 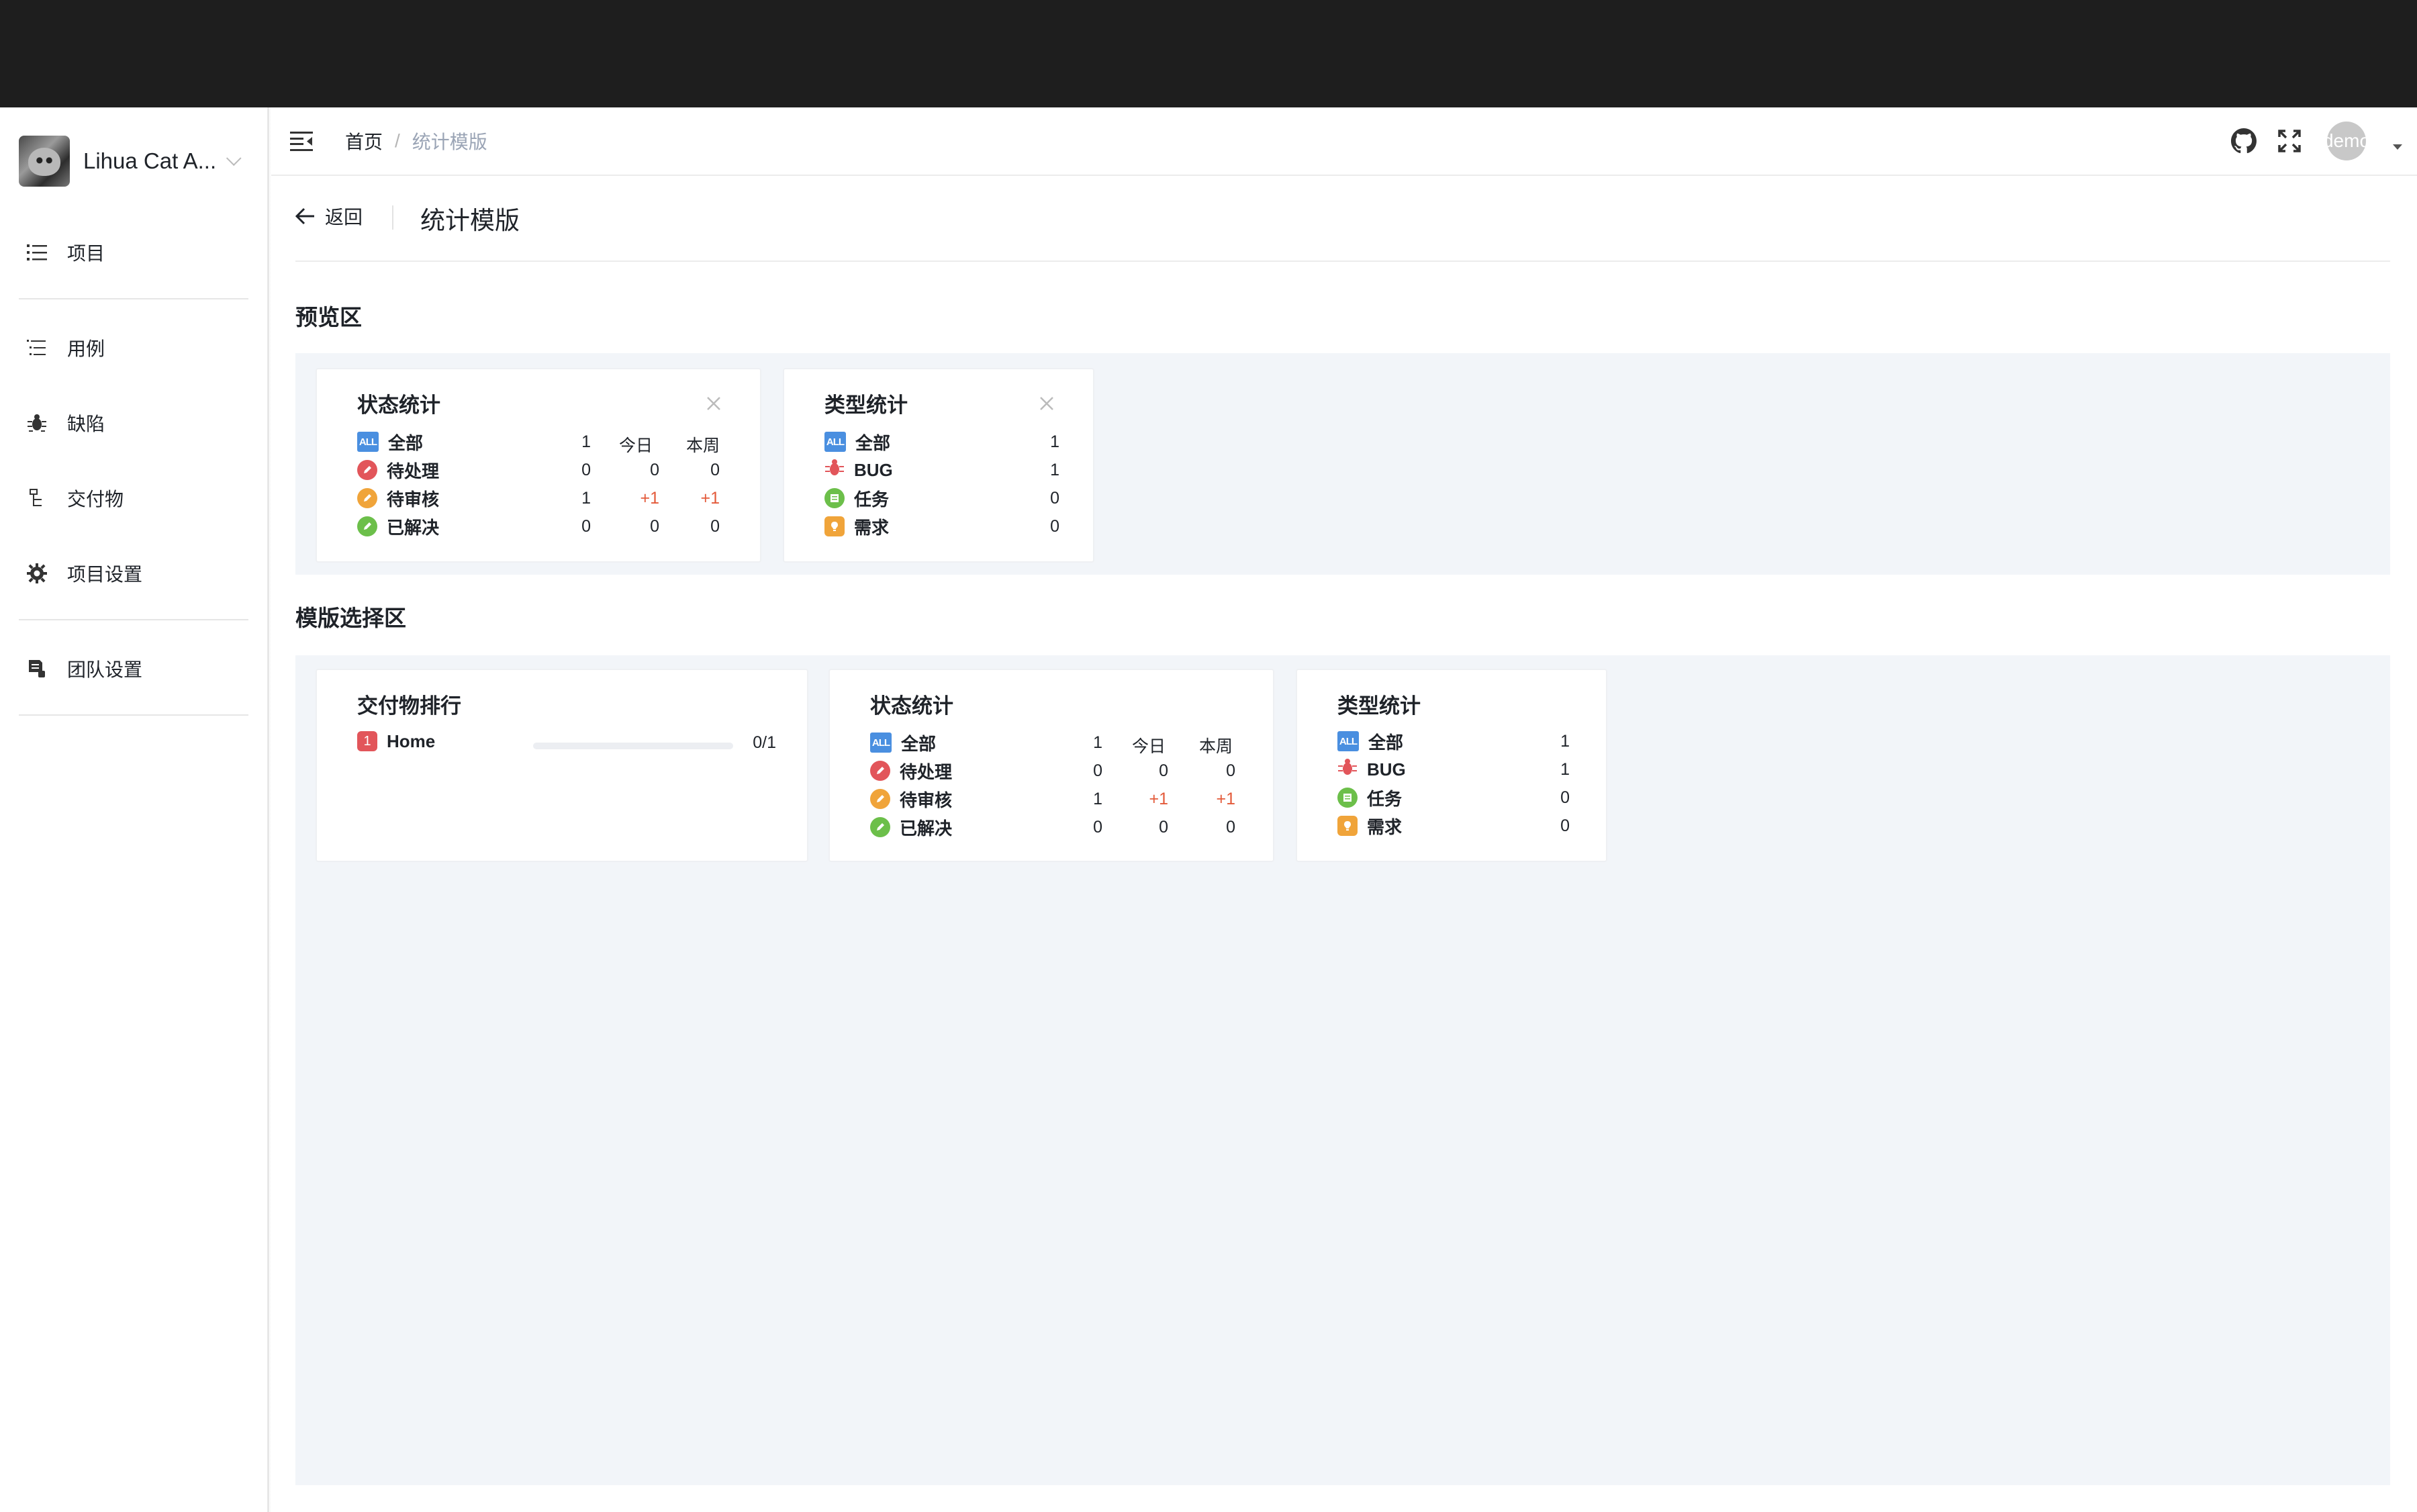 I want to click on row-label: BUG, so click(x=1386, y=769).